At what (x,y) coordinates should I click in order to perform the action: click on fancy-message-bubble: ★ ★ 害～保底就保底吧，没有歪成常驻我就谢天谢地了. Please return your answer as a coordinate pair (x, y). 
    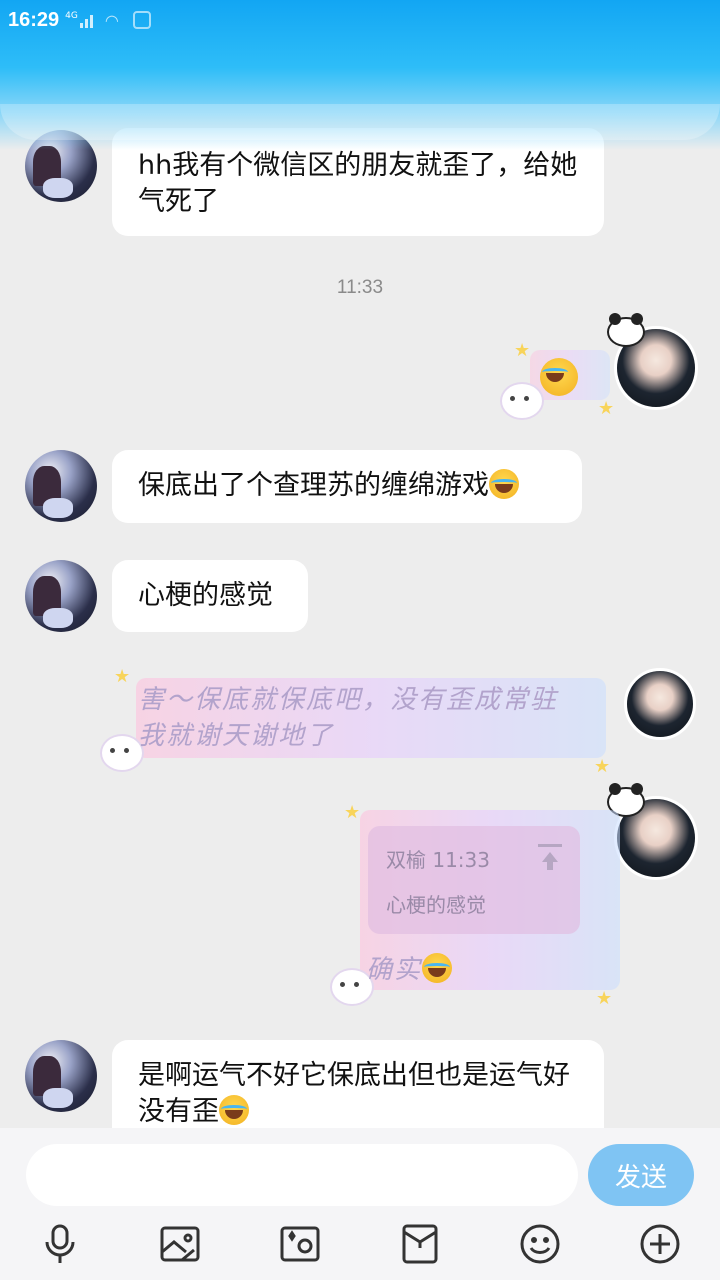
    Looking at the image, I should click on (360, 720).